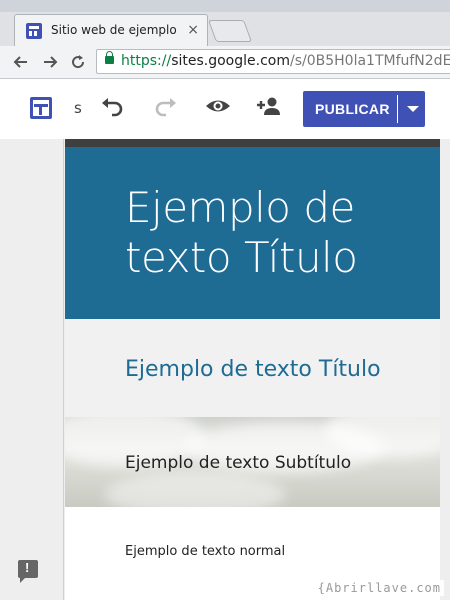 The width and height of the screenshot is (450, 600). What do you see at coordinates (379, 588) in the screenshot?
I see `watermark: {Abrirllave.com` at bounding box center [379, 588].